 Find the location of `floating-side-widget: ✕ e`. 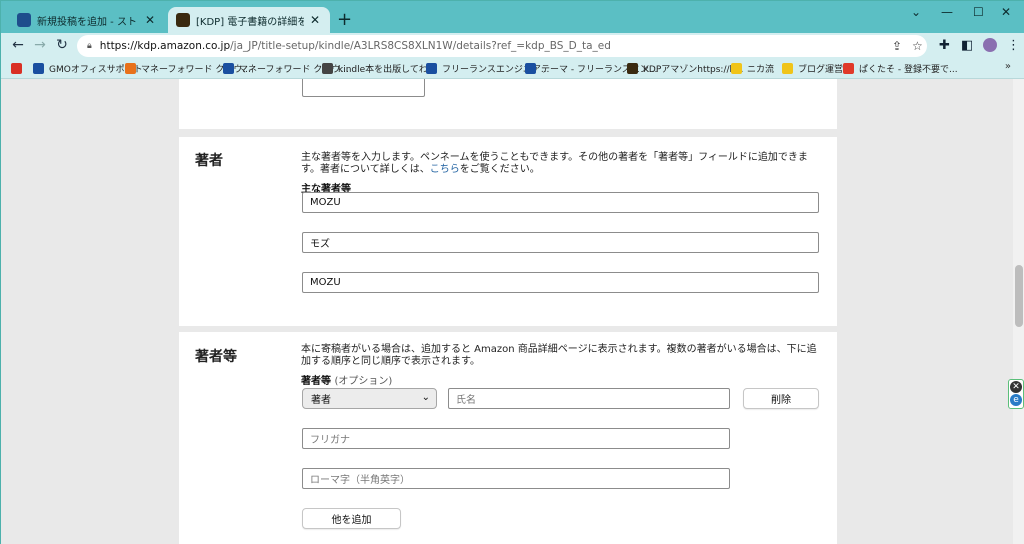

floating-side-widget: ✕ e is located at coordinates (1016, 394).